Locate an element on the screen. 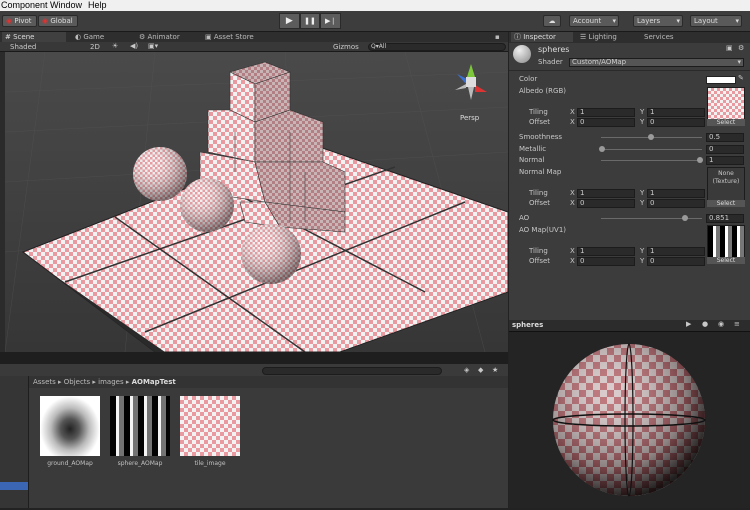  normal-map-type: (Texture) is located at coordinates (726, 181).